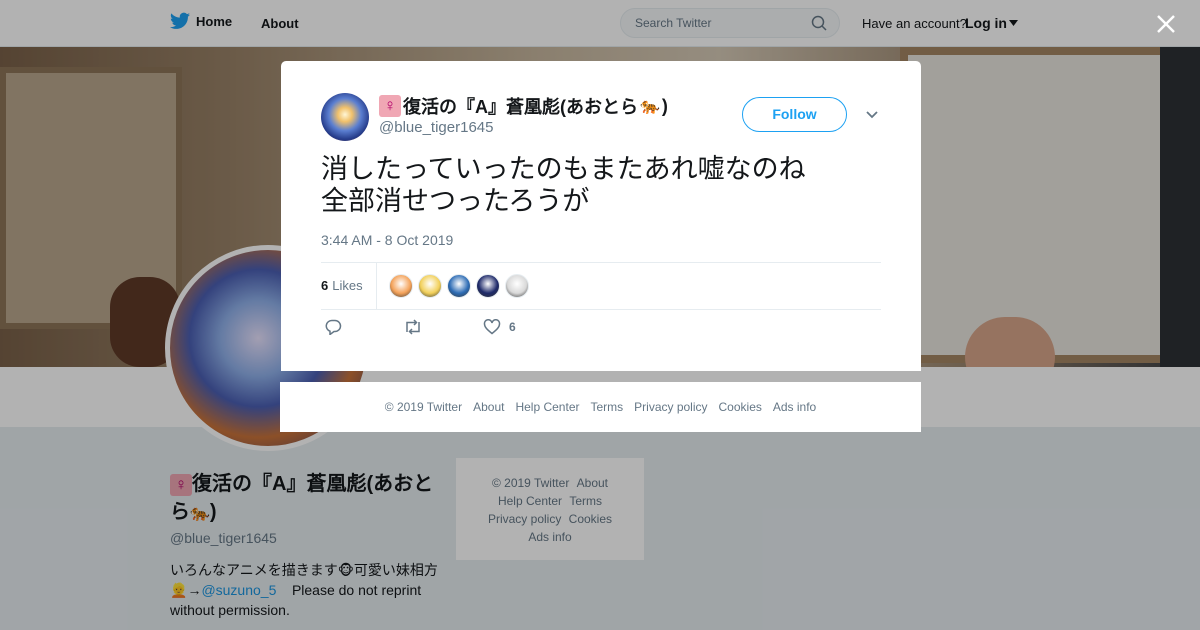 The image size is (1200, 630). I want to click on tweet-author-avatar, so click(345, 117).